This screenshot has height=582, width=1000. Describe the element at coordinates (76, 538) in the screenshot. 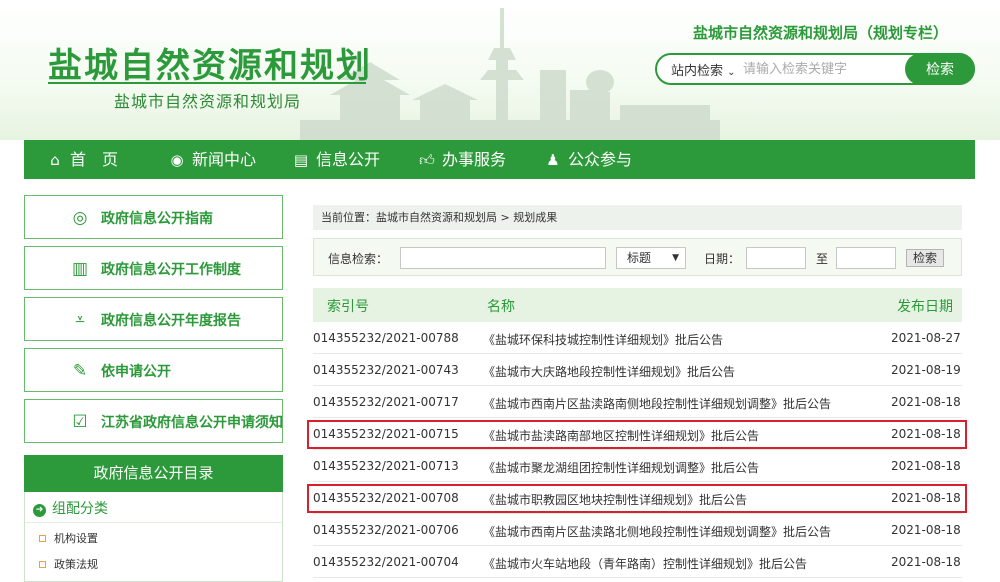

I see `directory-item-label: 机构设置` at that location.